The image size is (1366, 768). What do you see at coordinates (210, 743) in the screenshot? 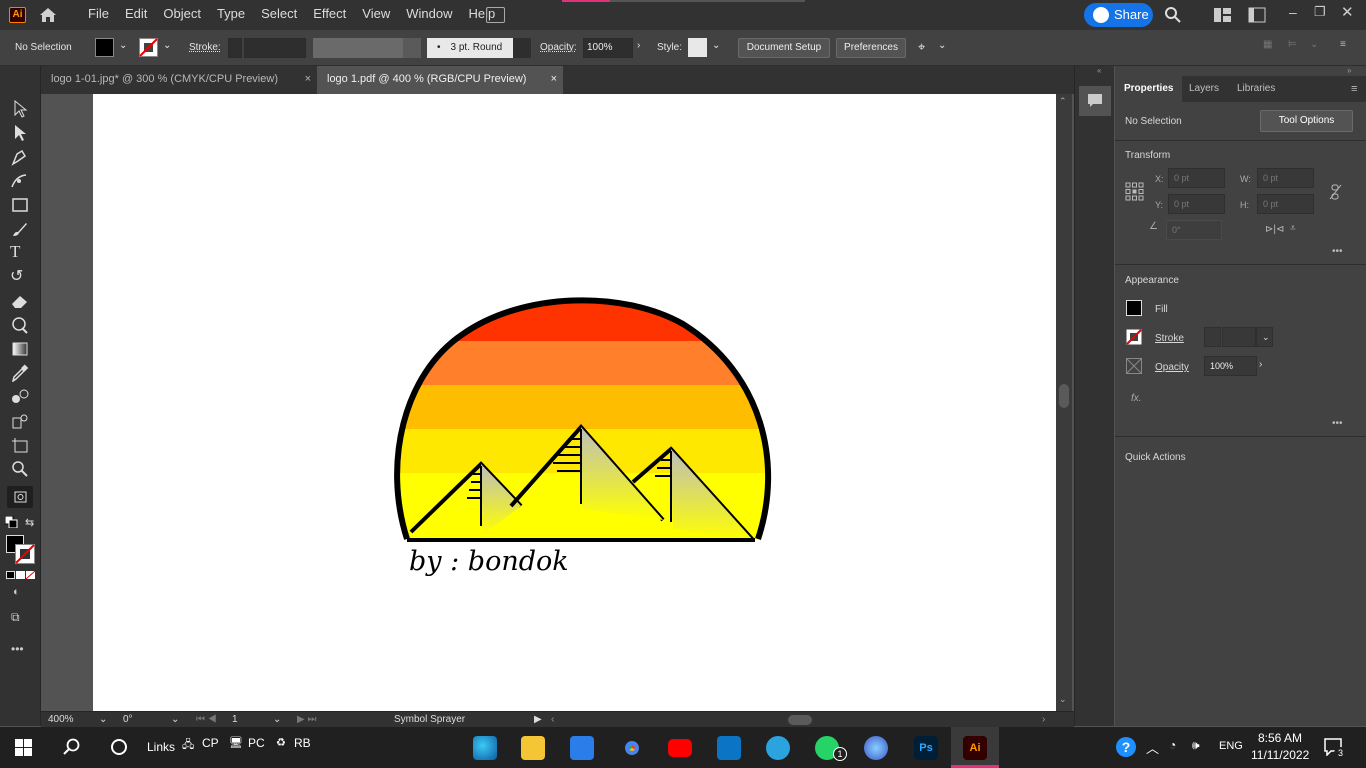
I see `cp-shortcut: CP` at bounding box center [210, 743].